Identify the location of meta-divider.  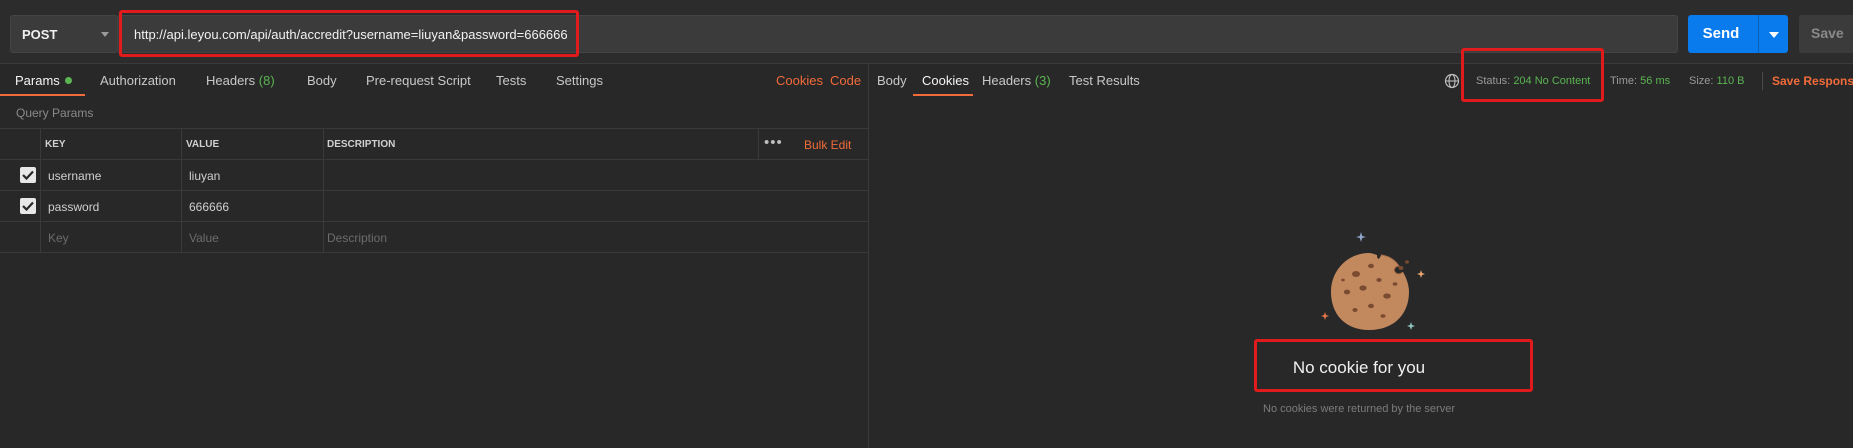
(1762, 81).